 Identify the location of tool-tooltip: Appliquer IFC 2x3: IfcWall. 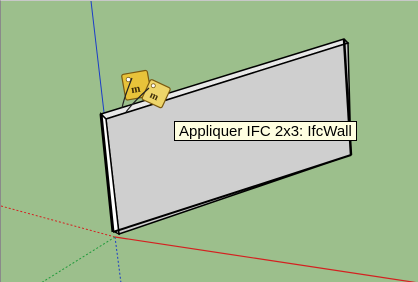
(265, 131).